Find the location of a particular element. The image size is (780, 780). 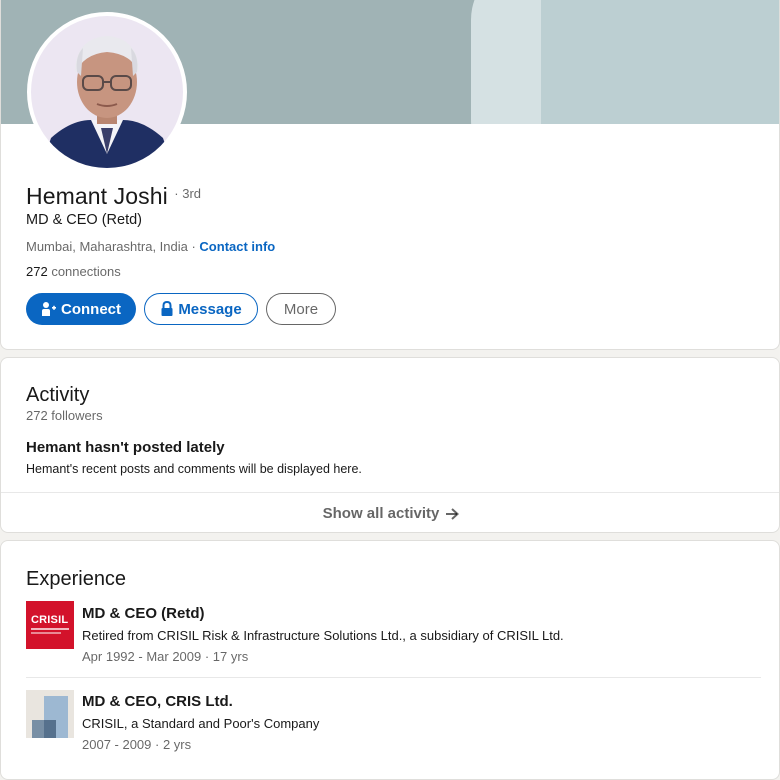

profile-name-row: Hemant Joshi · 3rd is located at coordinates (113, 196).